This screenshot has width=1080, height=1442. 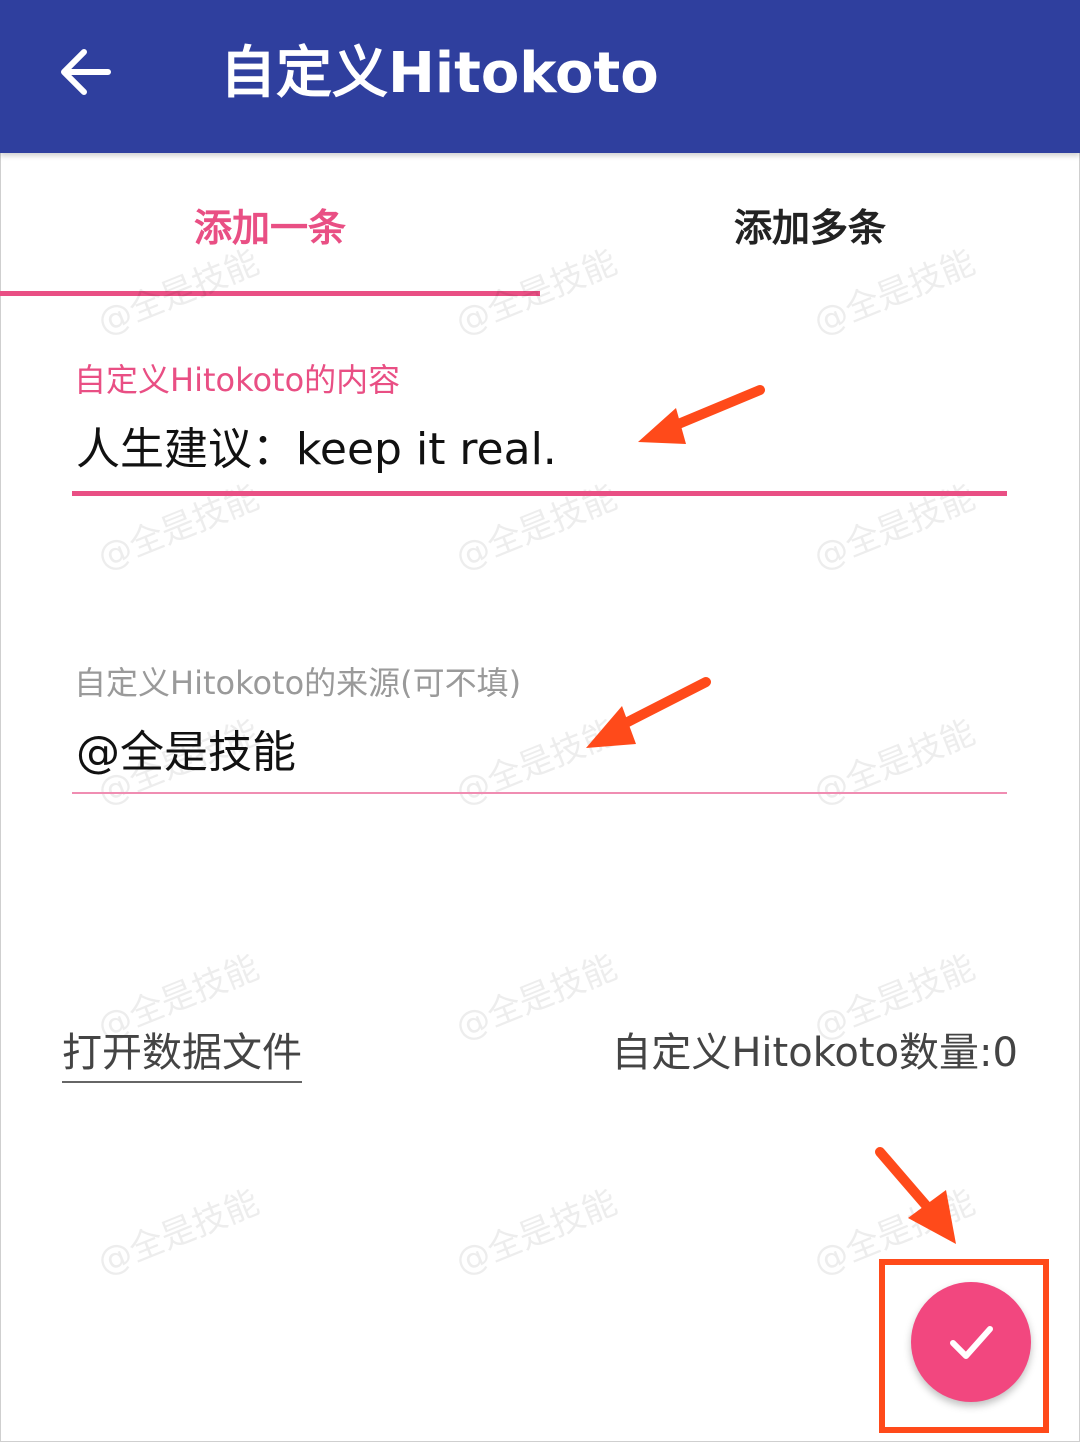 What do you see at coordinates (439, 73) in the screenshot?
I see `app-title: 自定义Hitokoto` at bounding box center [439, 73].